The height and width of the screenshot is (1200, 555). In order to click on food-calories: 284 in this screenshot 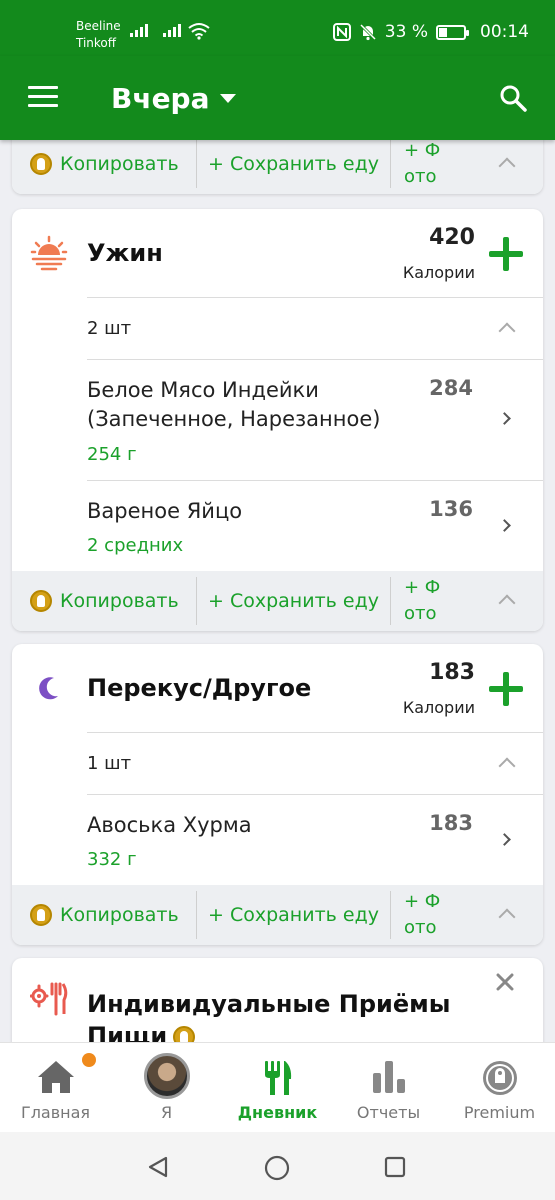, I will do `click(451, 388)`.